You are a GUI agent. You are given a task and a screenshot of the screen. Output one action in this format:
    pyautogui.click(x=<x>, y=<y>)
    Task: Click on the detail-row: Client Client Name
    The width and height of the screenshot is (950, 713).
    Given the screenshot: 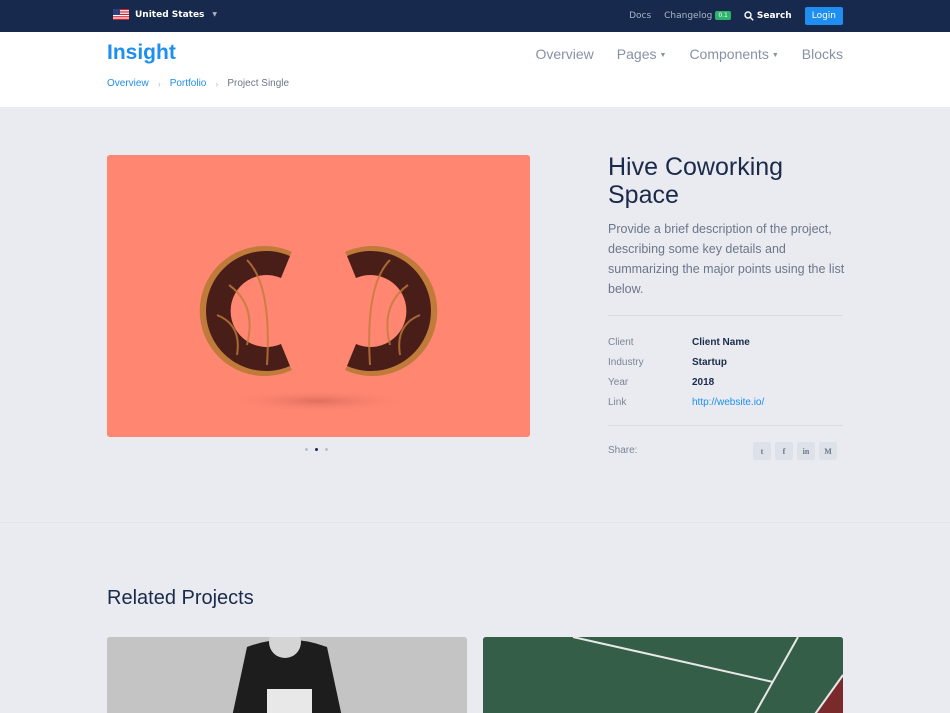 What is the action you would take?
    pyautogui.click(x=725, y=342)
    